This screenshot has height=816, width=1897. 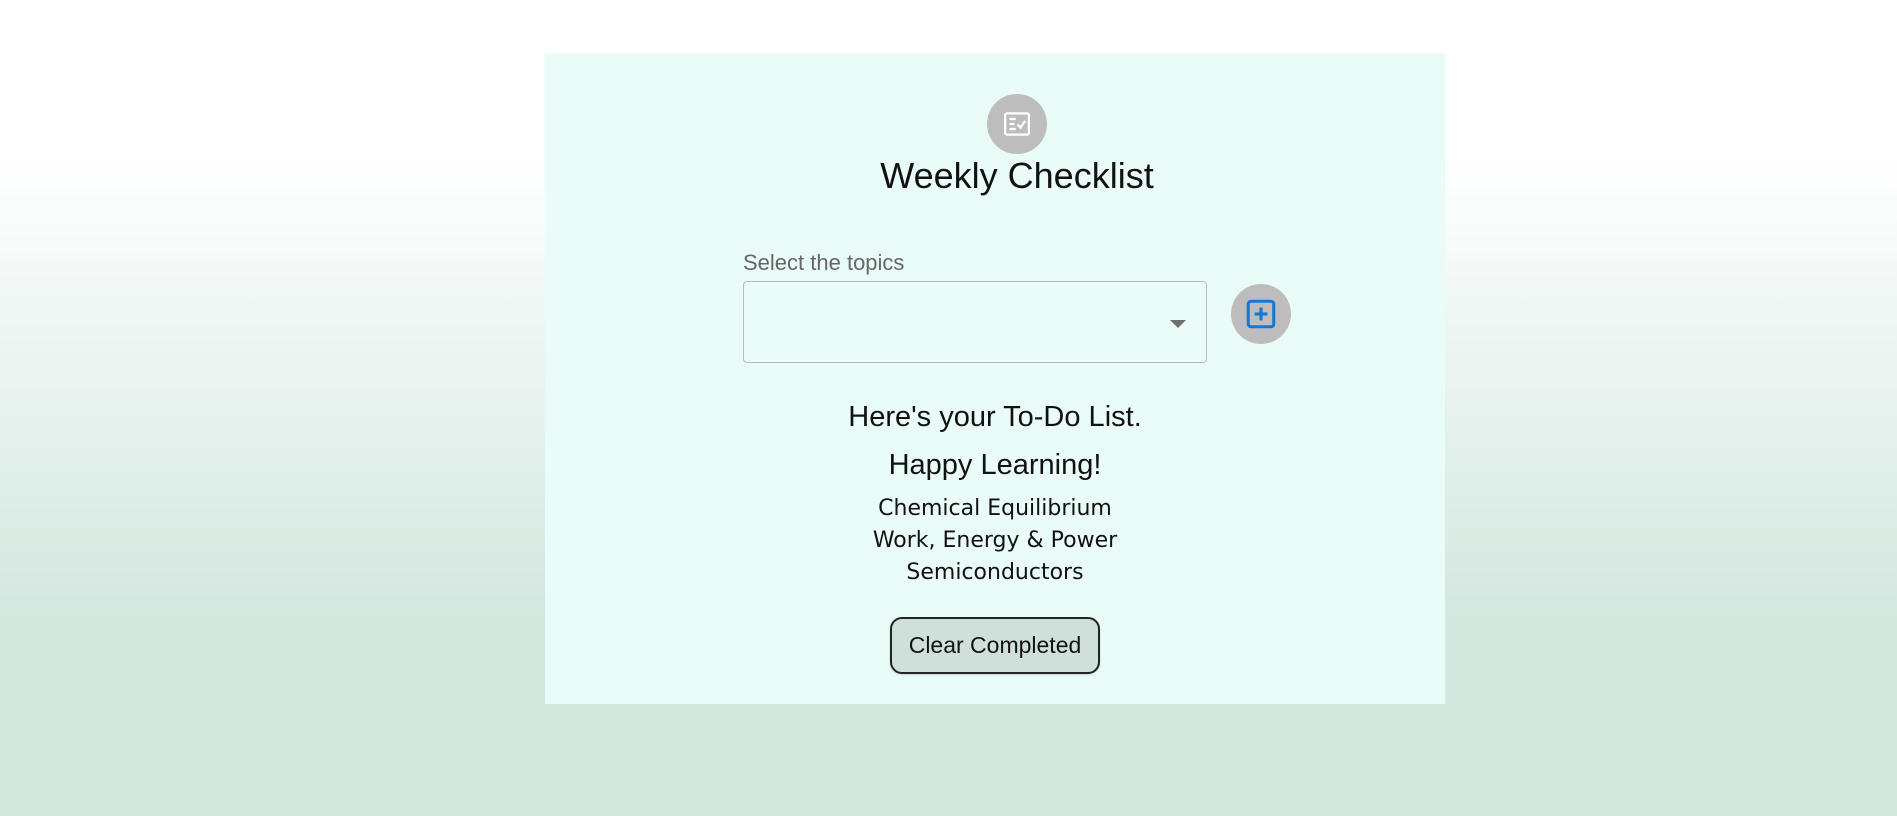 What do you see at coordinates (995, 417) in the screenshot?
I see `todo-heading: Here's your To-Do List.` at bounding box center [995, 417].